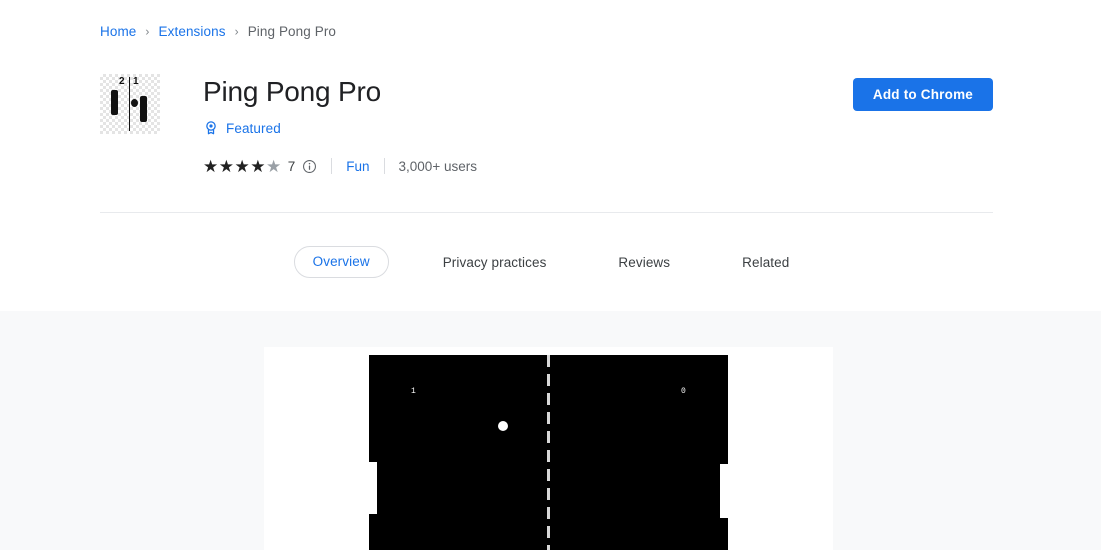  Describe the element at coordinates (683, 391) in the screenshot. I see `pong-score-right: 0` at that location.